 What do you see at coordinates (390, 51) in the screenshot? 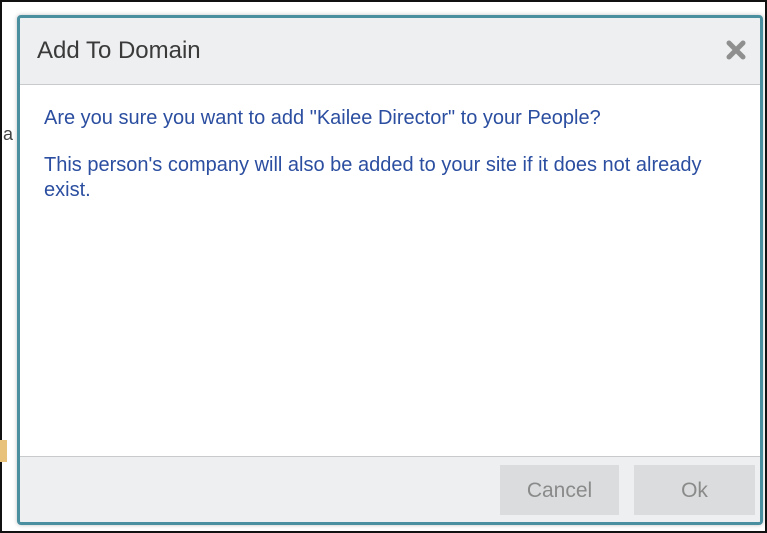
I see `dialog-header: Add To Domain` at bounding box center [390, 51].